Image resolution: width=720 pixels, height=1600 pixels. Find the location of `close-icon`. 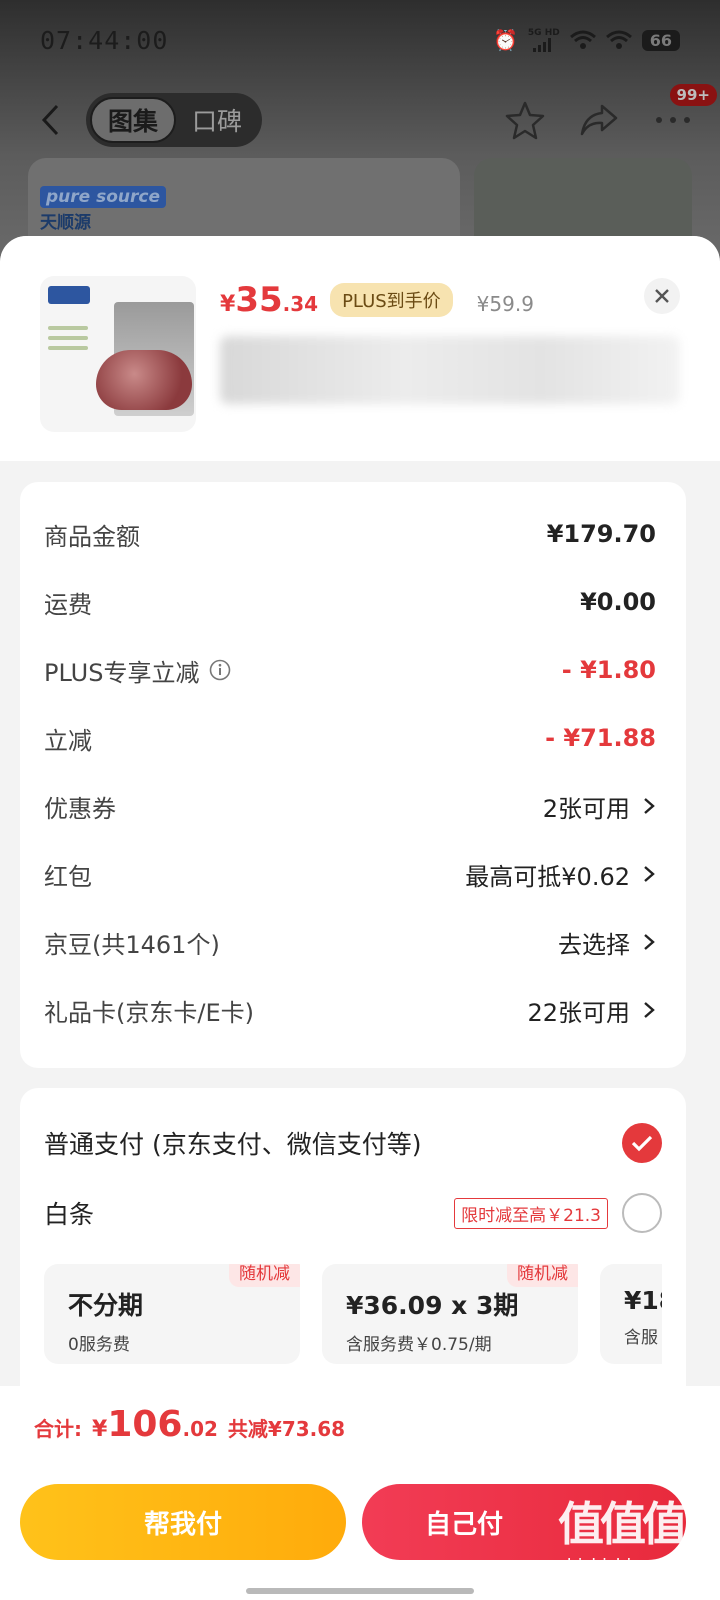

close-icon is located at coordinates (662, 296).